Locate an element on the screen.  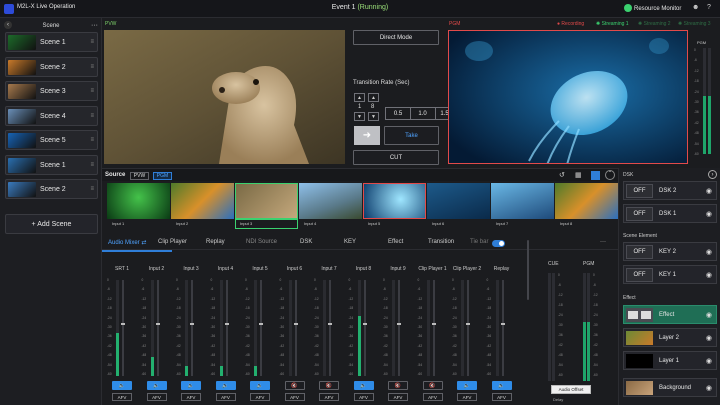
help-icon: ? is located at coordinates (709, 7).